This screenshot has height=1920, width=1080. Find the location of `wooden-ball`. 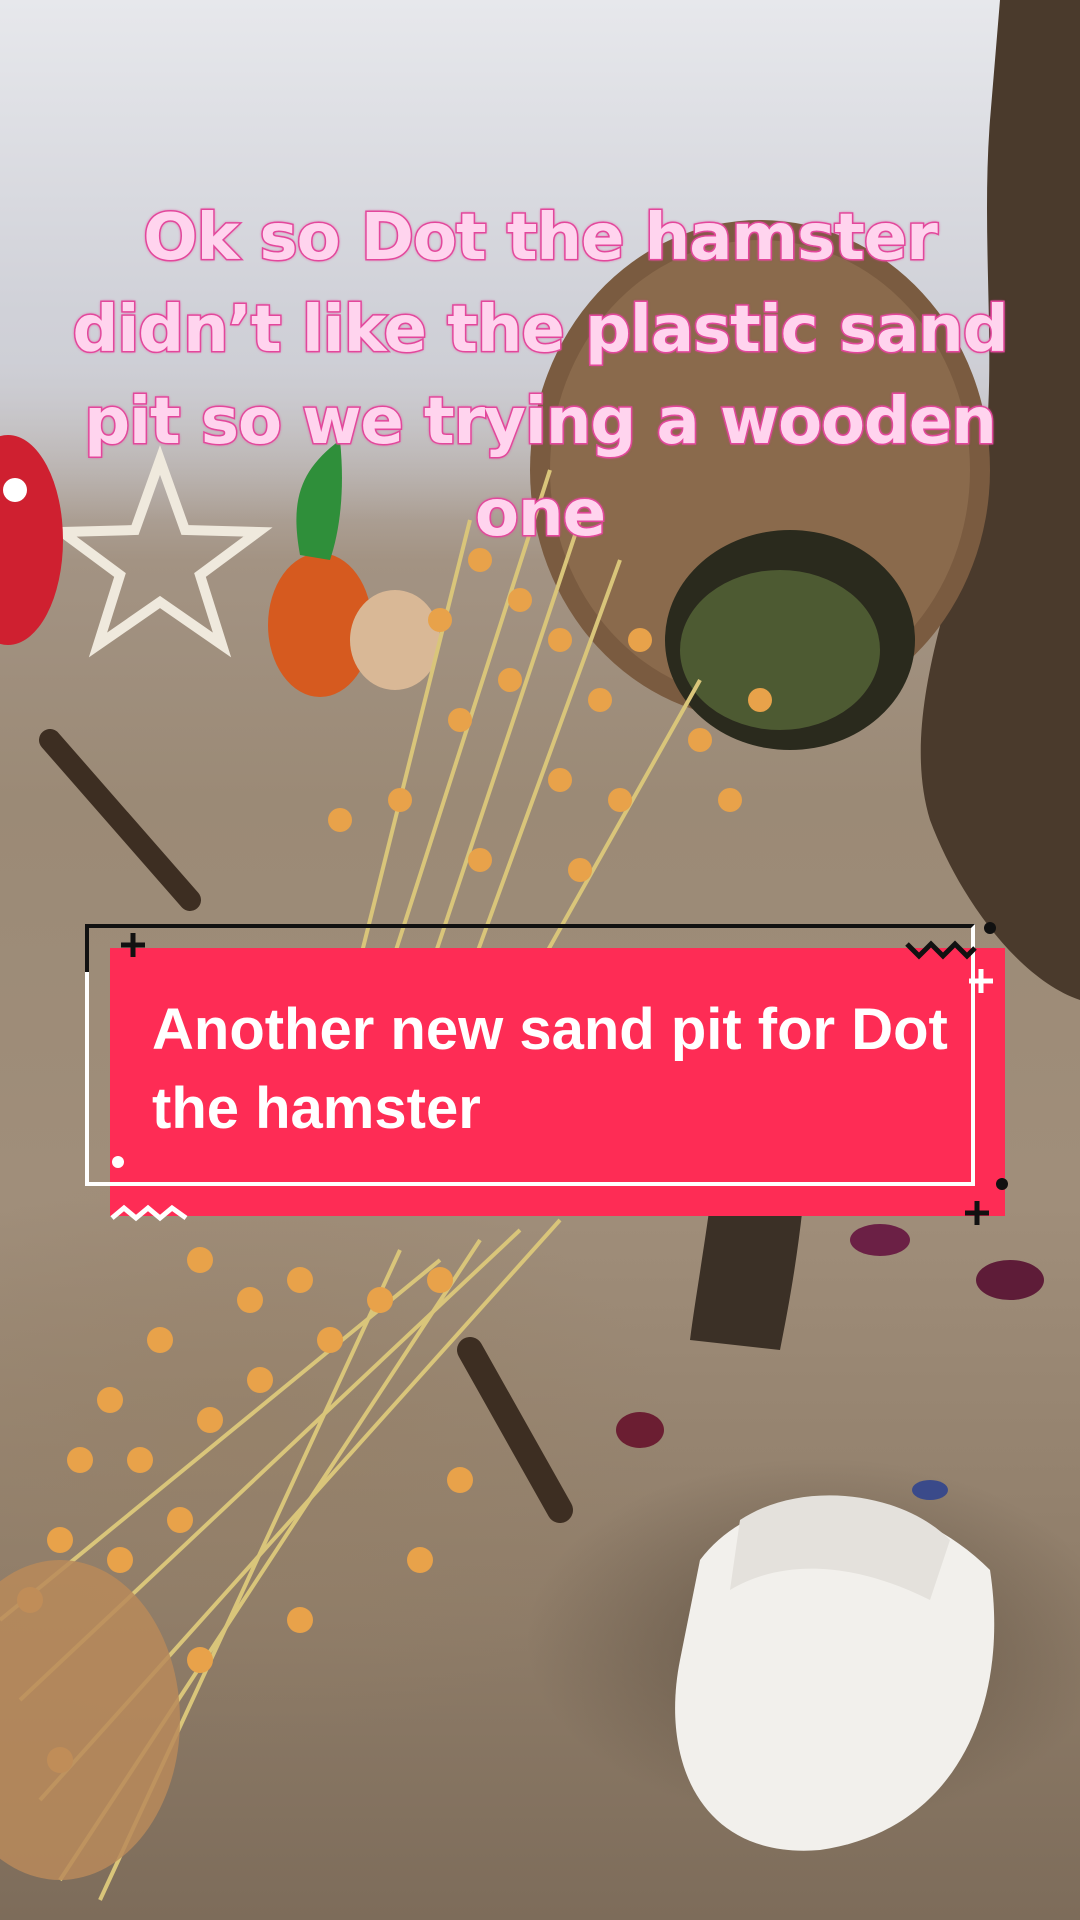

wooden-ball is located at coordinates (395, 640).